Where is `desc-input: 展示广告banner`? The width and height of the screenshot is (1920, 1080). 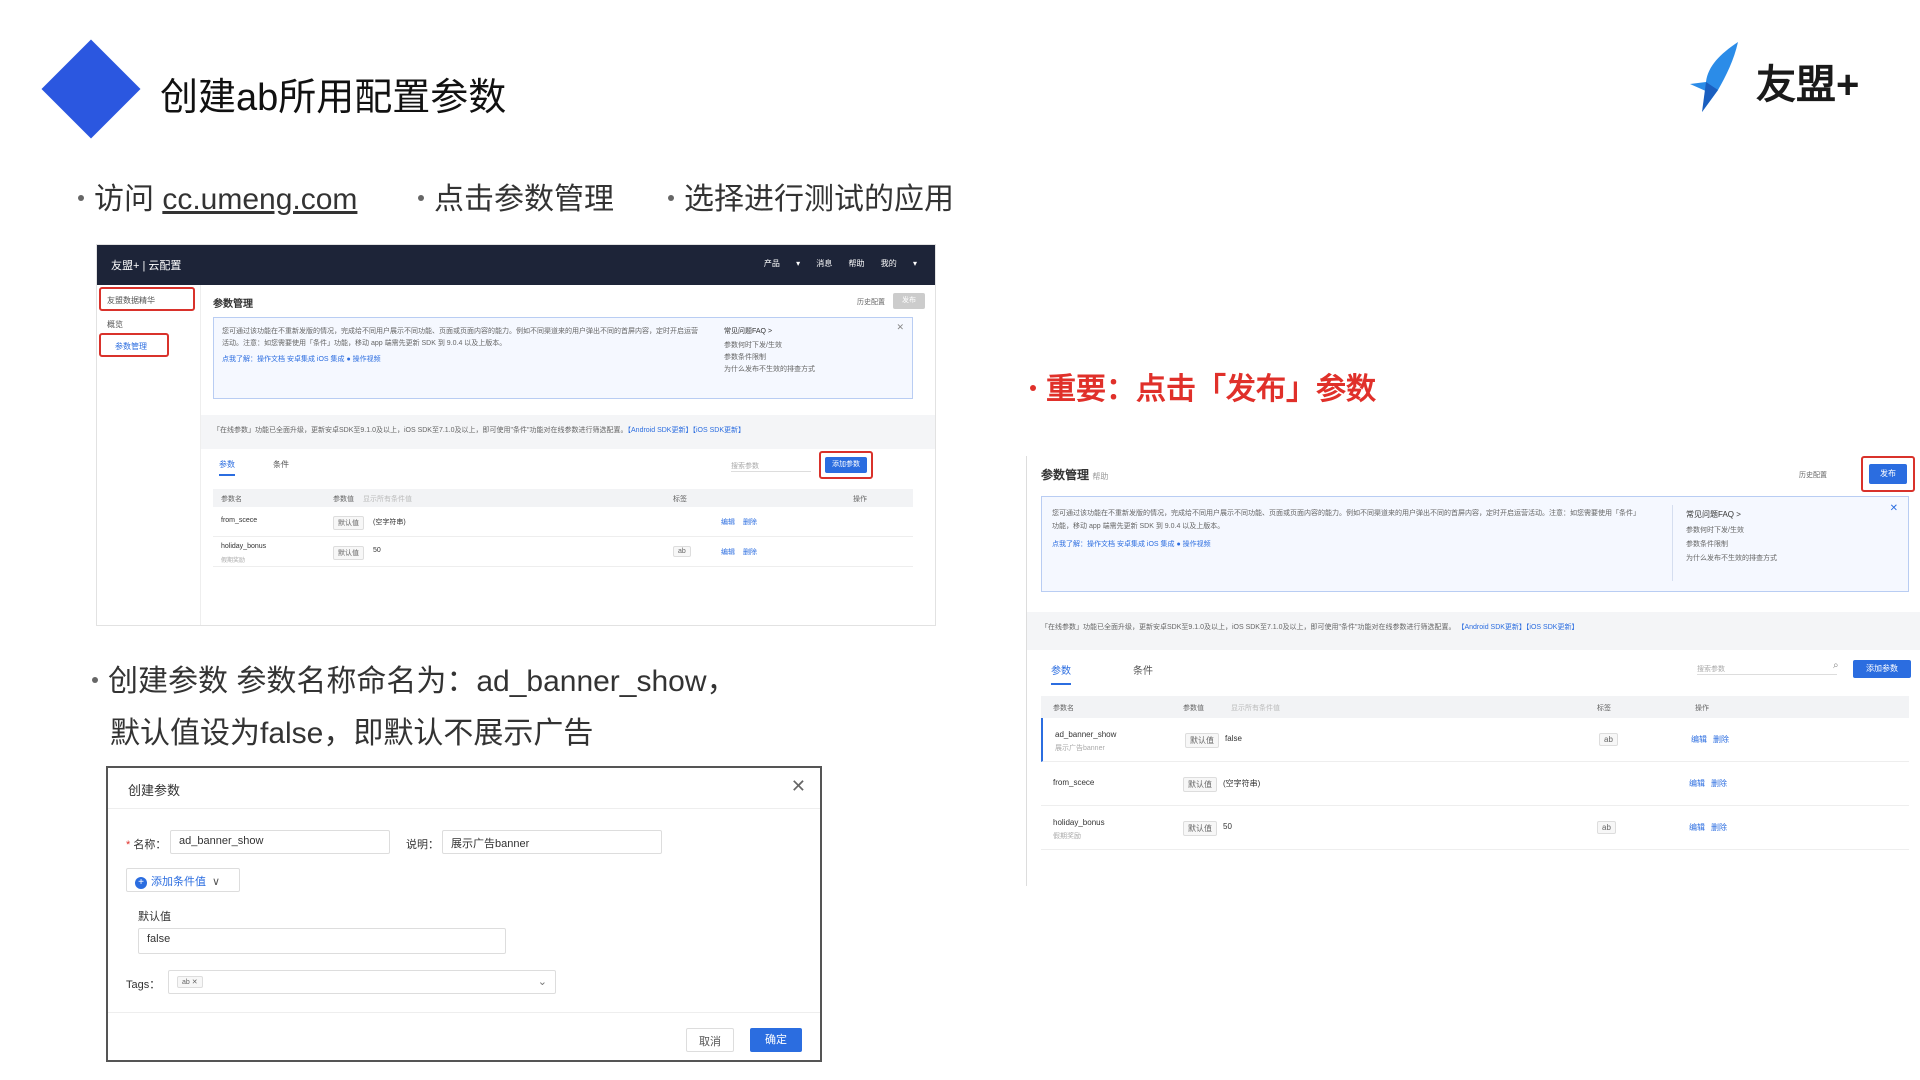 desc-input: 展示广告banner is located at coordinates (552, 842).